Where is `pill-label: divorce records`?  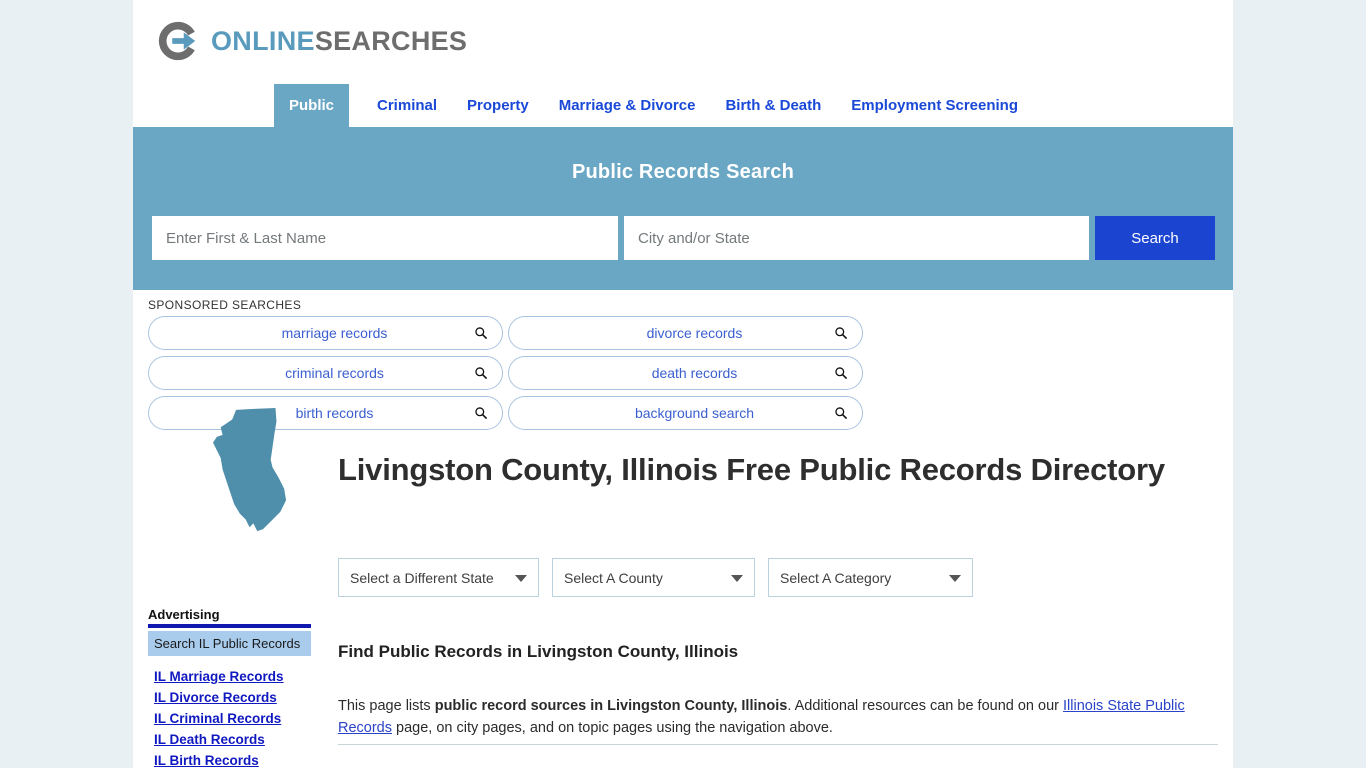
pill-label: divorce records is located at coordinates (694, 333).